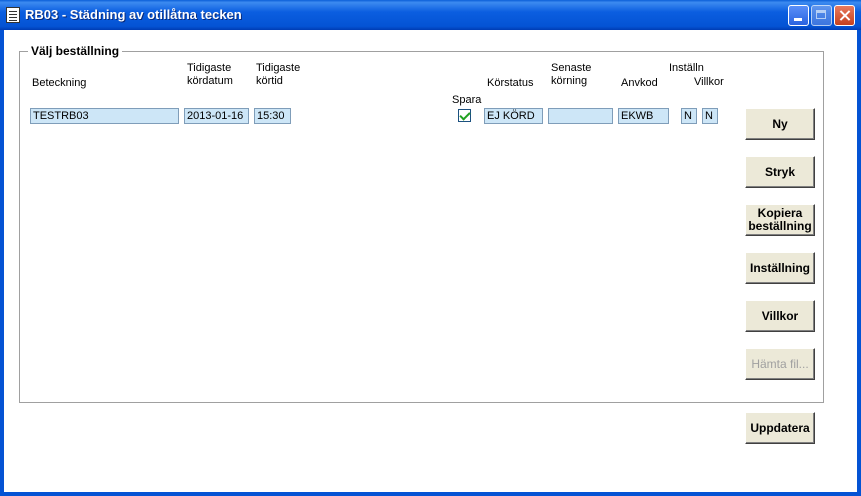 The height and width of the screenshot is (496, 861). What do you see at coordinates (780, 268) in the screenshot?
I see `installning-button: Inställning` at bounding box center [780, 268].